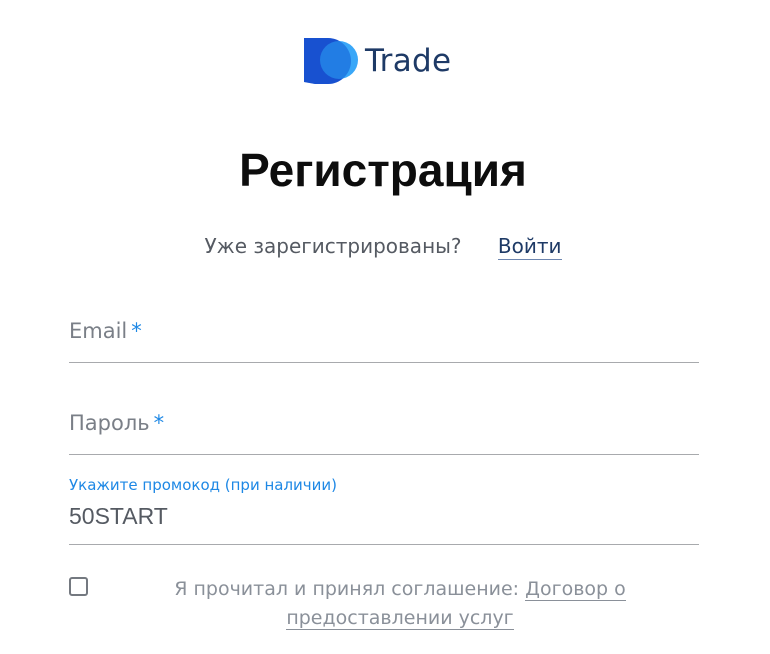 The width and height of the screenshot is (770, 654). I want to click on page-title: Регистрация, so click(383, 170).